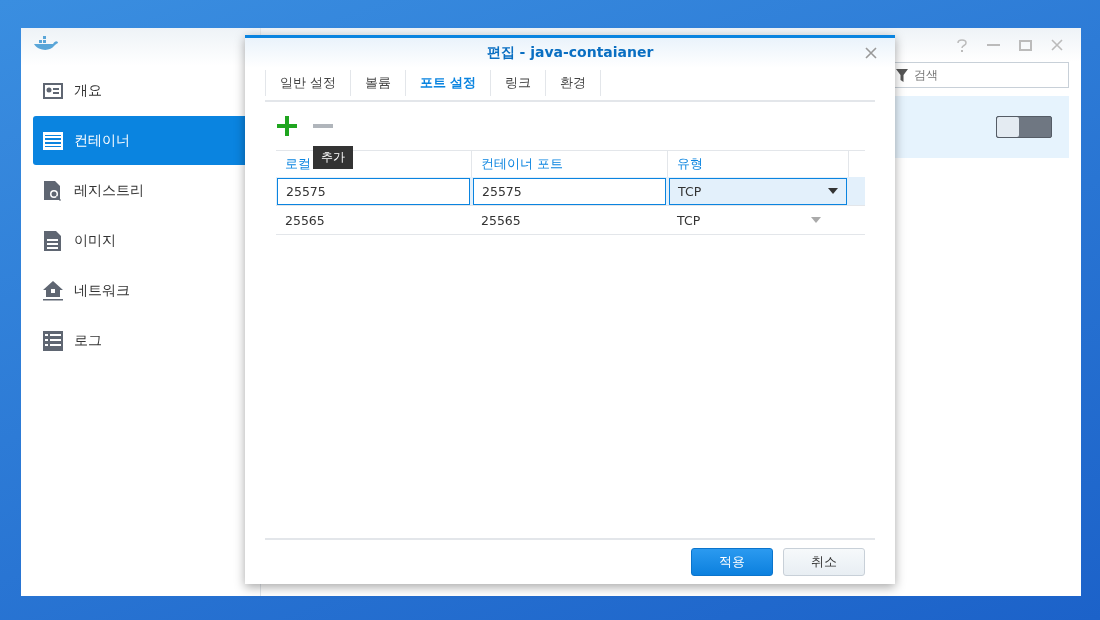 The width and height of the screenshot is (1100, 620). I want to click on dialog-title: 편집 - java-contaianer, so click(570, 53).